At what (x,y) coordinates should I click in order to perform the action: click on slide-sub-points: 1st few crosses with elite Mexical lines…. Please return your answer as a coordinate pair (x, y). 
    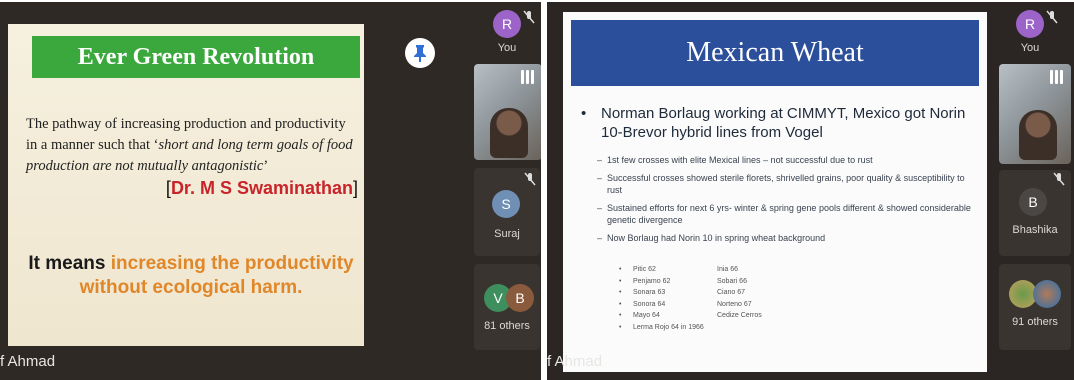
    Looking at the image, I should click on (787, 202).